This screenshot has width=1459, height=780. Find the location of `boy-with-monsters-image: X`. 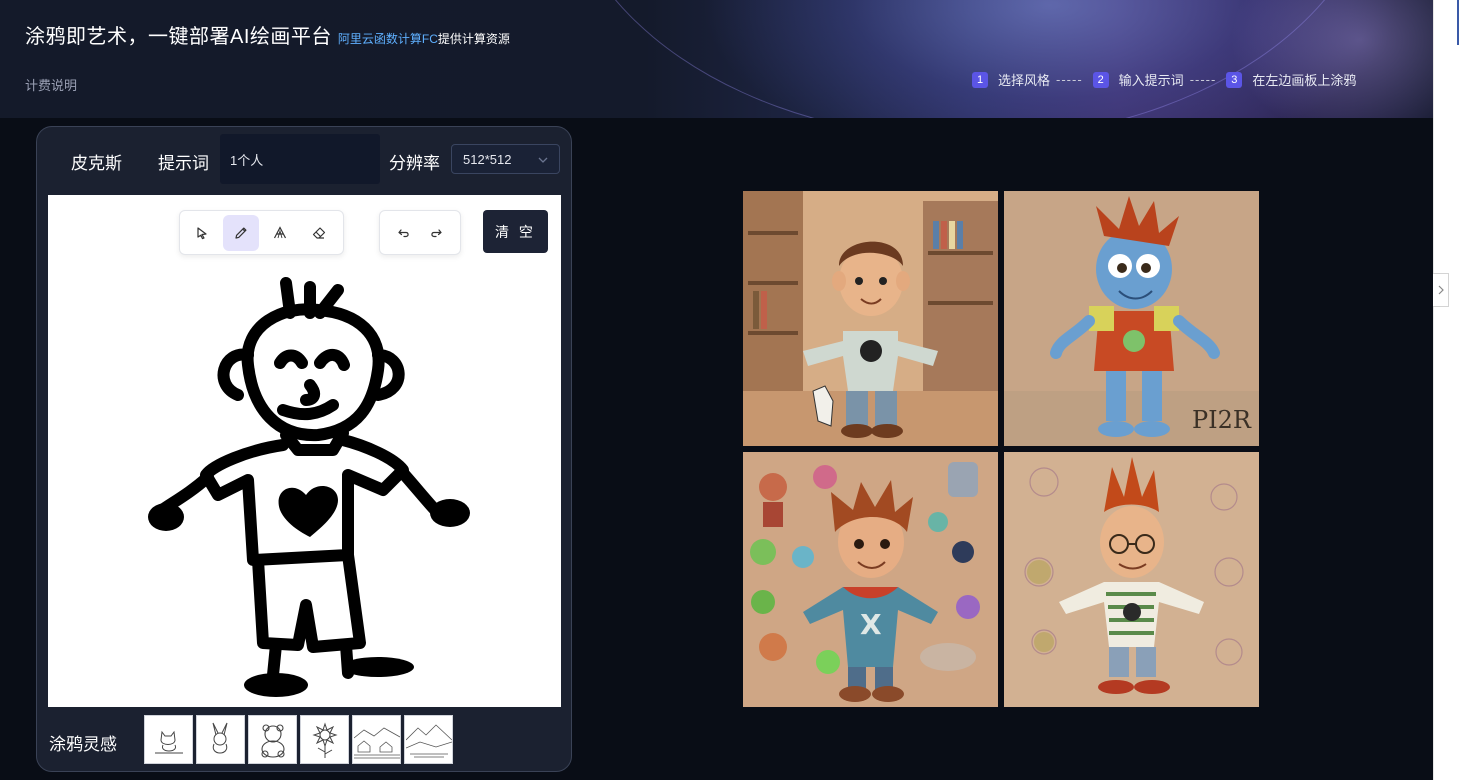

boy-with-monsters-image: X is located at coordinates (865, 582).